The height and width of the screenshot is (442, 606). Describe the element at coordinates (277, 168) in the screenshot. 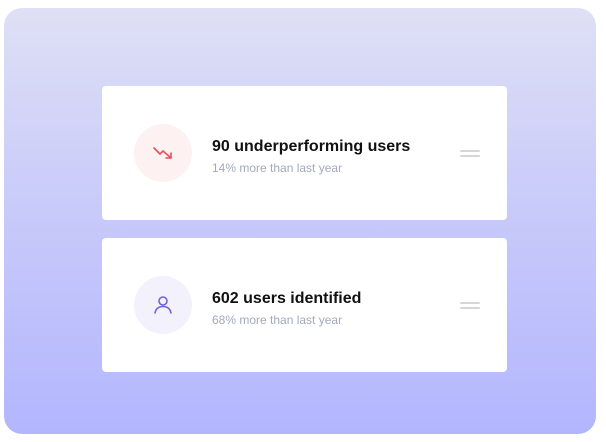

I see `card-subtitle: 14% more than last year` at that location.